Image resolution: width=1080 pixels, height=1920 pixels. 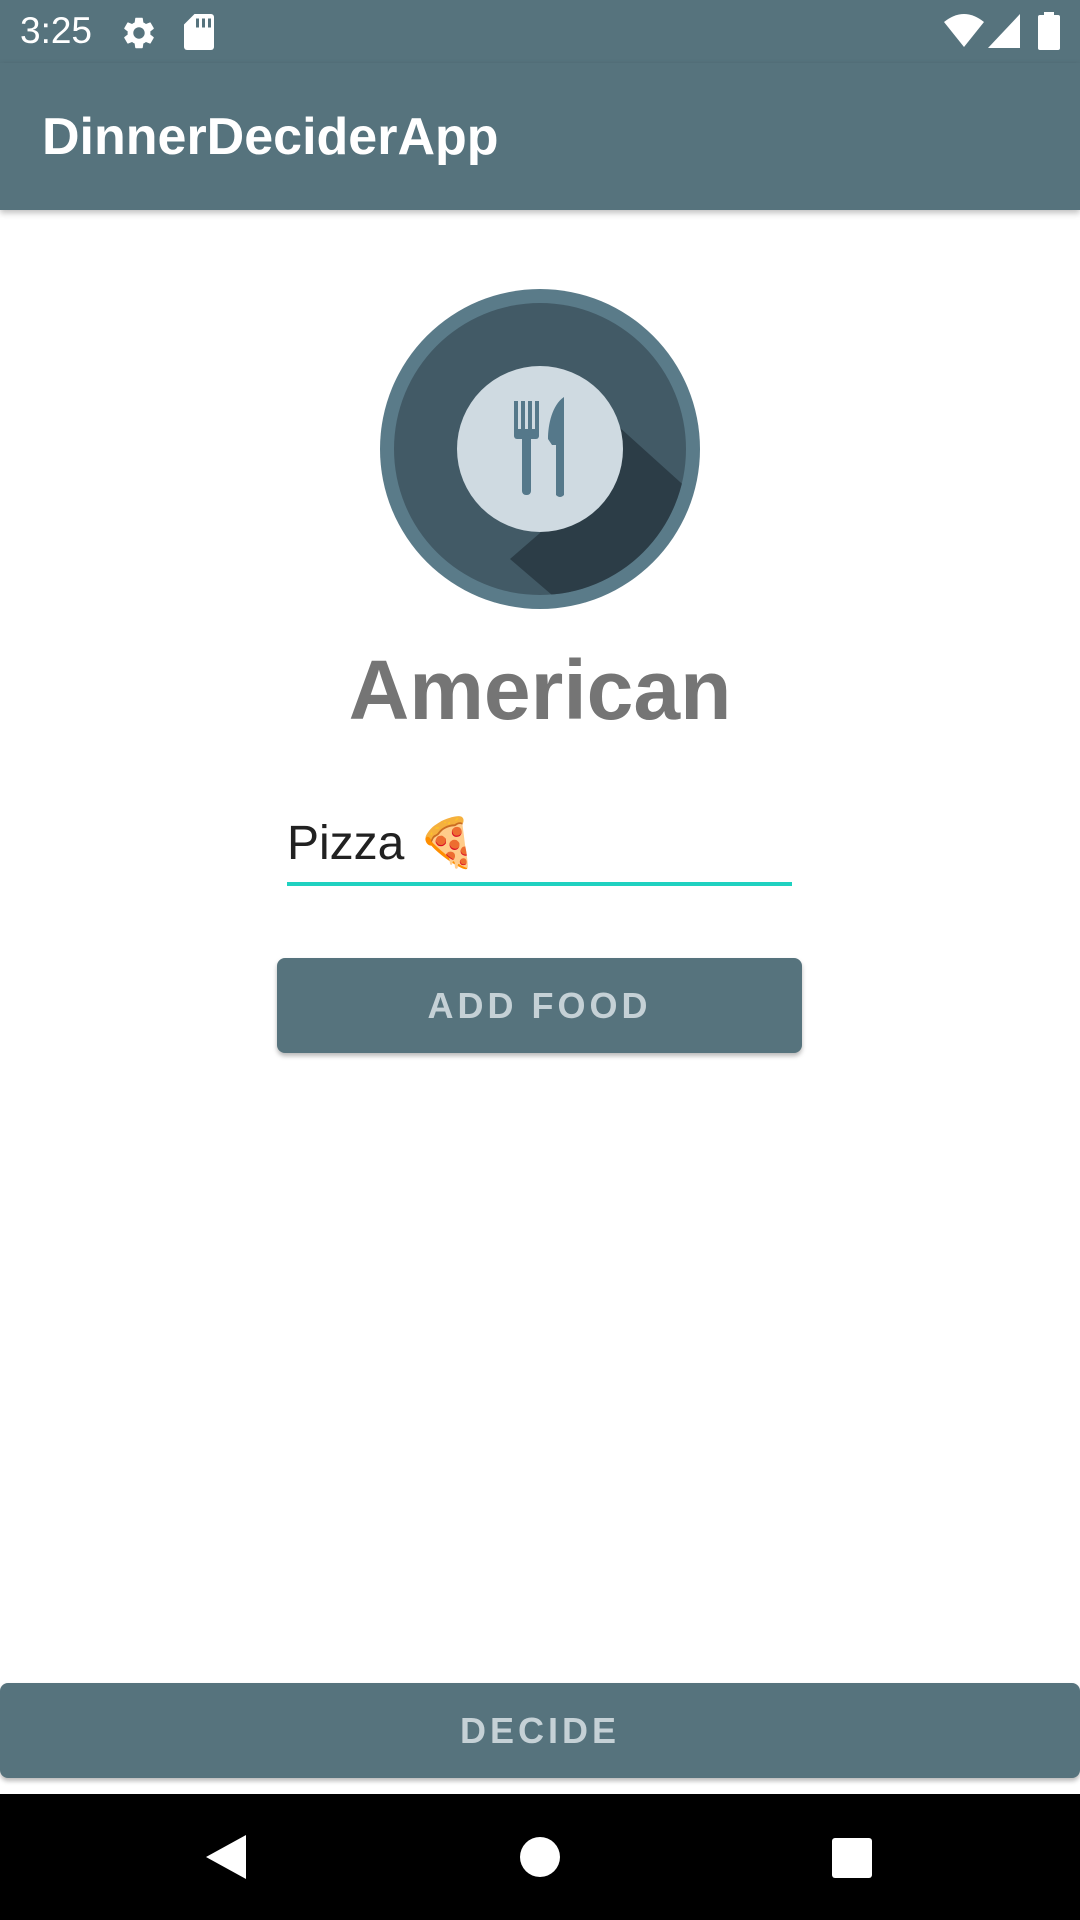 I want to click on status-time: 3:25, so click(x=56, y=30).